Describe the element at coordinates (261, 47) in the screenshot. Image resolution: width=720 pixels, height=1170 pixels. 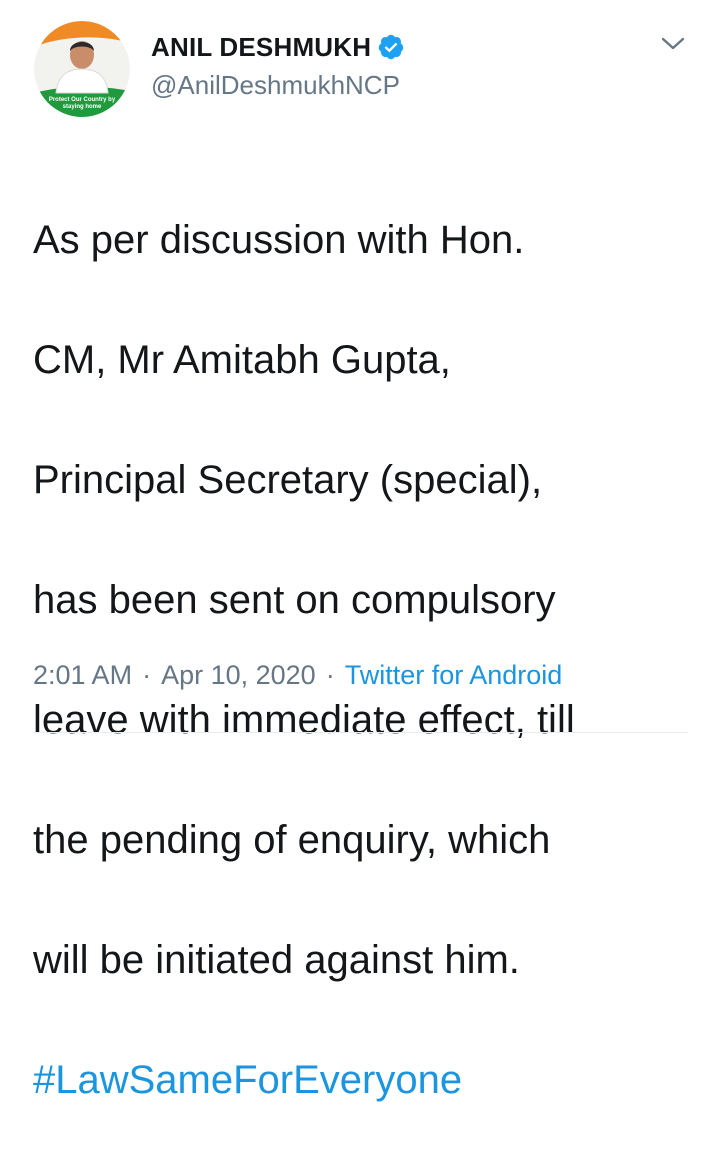
I see `display-name: ANIL DESHMUKH` at that location.